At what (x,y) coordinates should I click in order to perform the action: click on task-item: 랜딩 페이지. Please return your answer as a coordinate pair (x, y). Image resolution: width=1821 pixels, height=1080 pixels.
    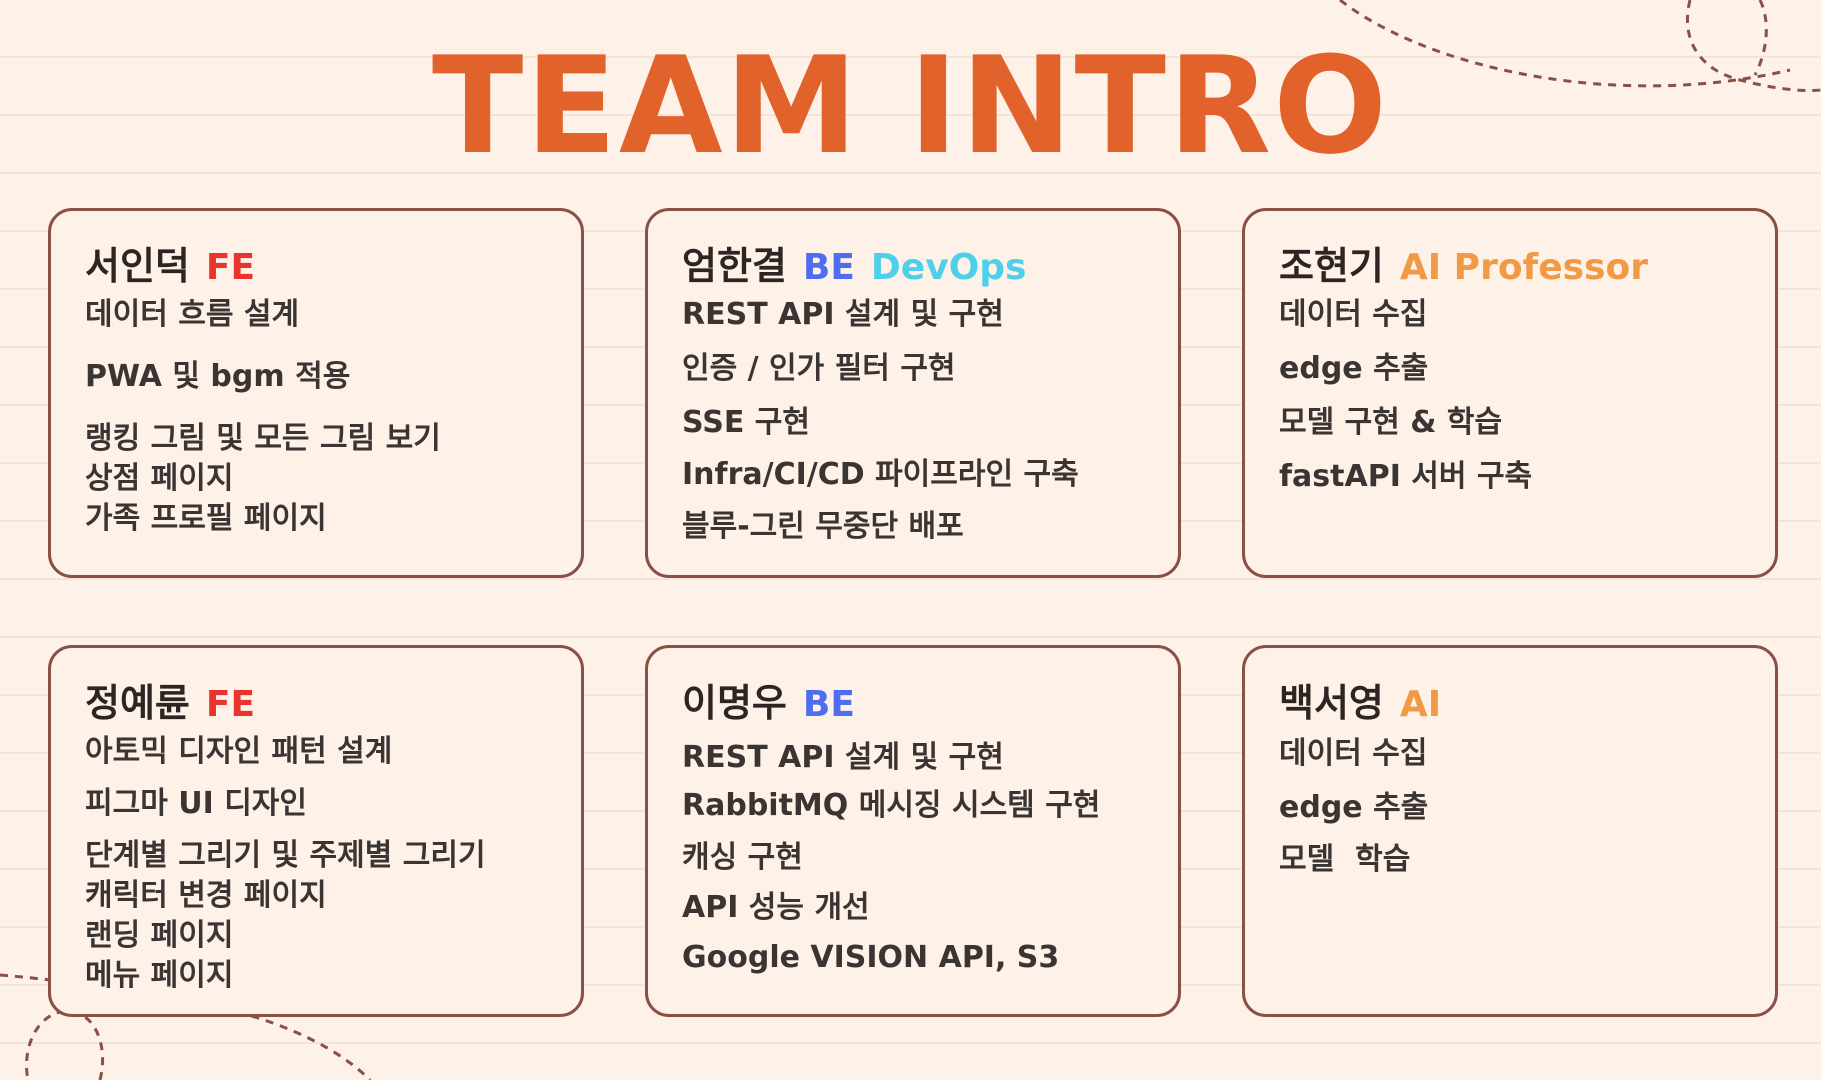
    Looking at the image, I should click on (159, 935).